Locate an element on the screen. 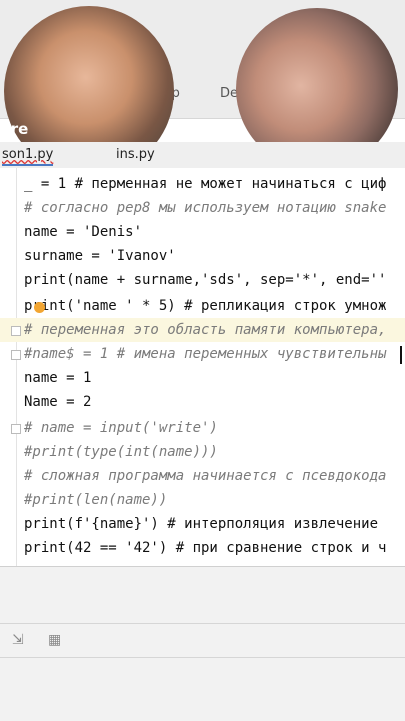 The image size is (405, 721). grid-icon: ▦ is located at coordinates (54, 639).